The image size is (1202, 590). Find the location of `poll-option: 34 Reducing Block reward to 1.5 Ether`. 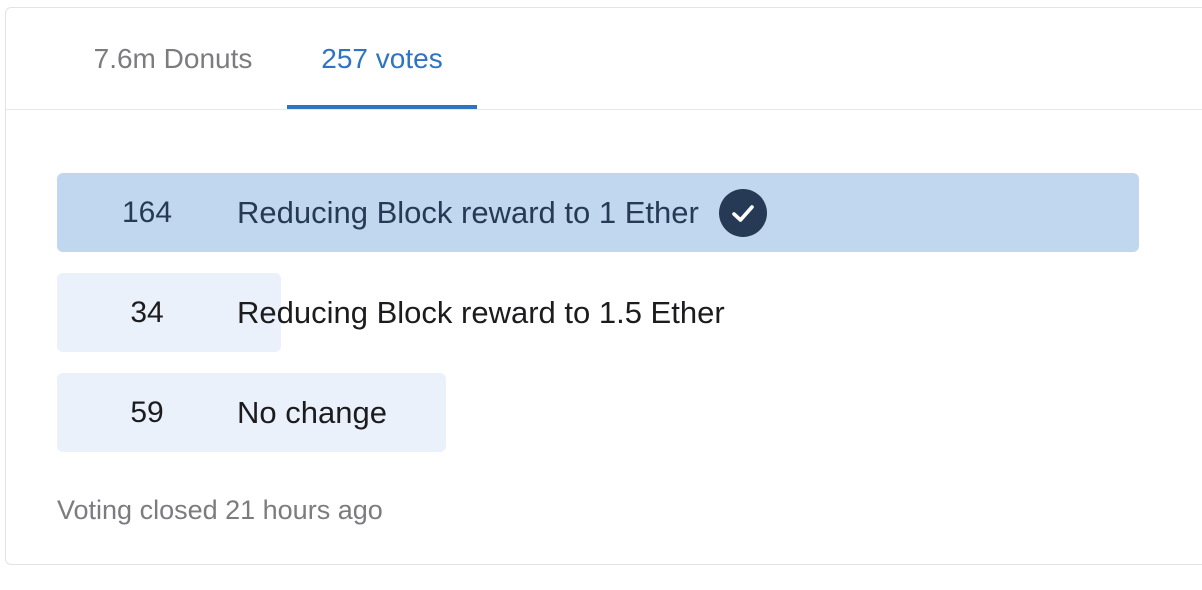

poll-option: 34 Reducing Block reward to 1.5 Ether is located at coordinates (598, 312).